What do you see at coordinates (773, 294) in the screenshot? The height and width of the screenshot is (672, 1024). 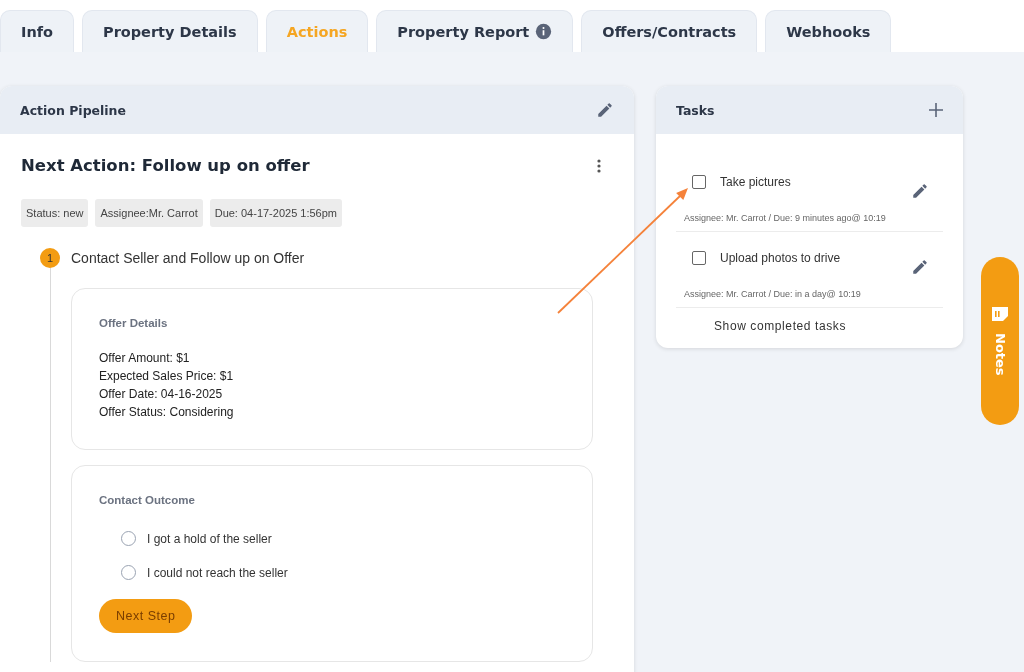 I see `task-meta: Assignee: Mr. Carrot / Due: in a day@ 10:19` at bounding box center [773, 294].